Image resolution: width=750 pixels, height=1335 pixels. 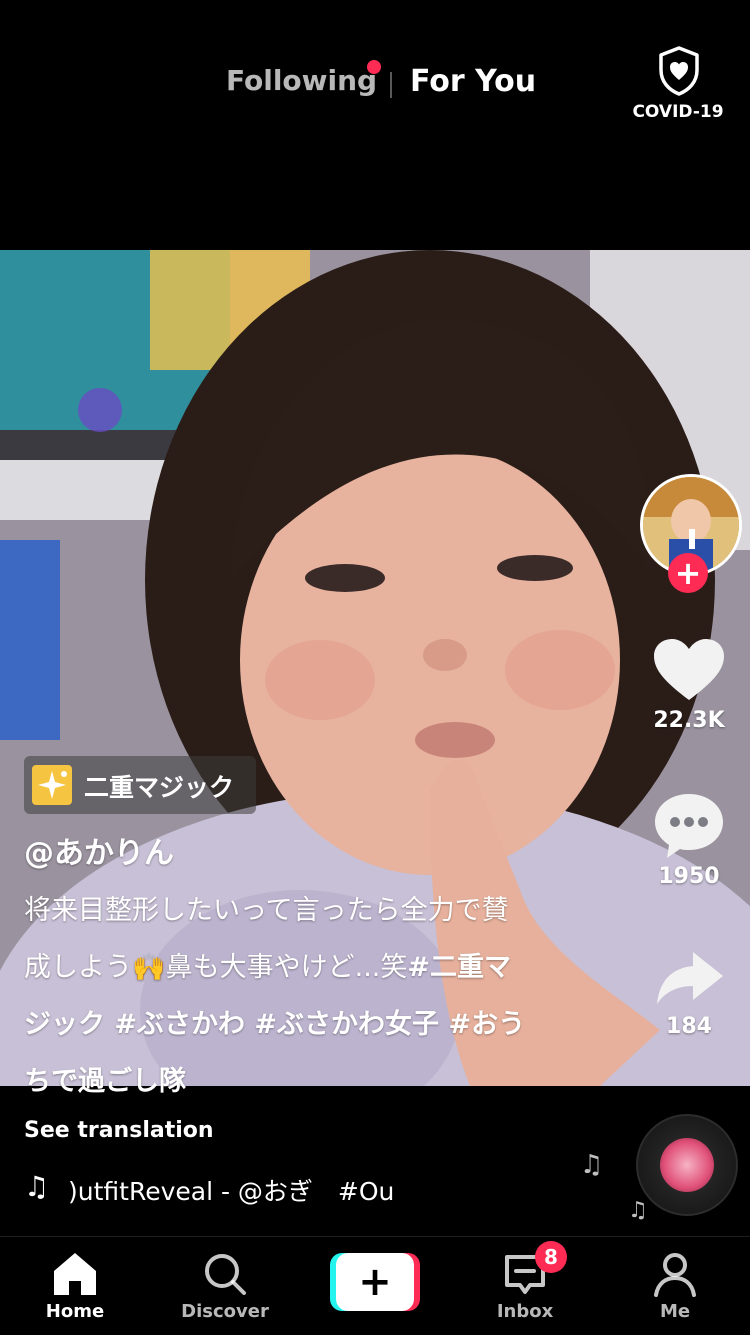 I want to click on create-button: +, so click(x=375, y=1282).